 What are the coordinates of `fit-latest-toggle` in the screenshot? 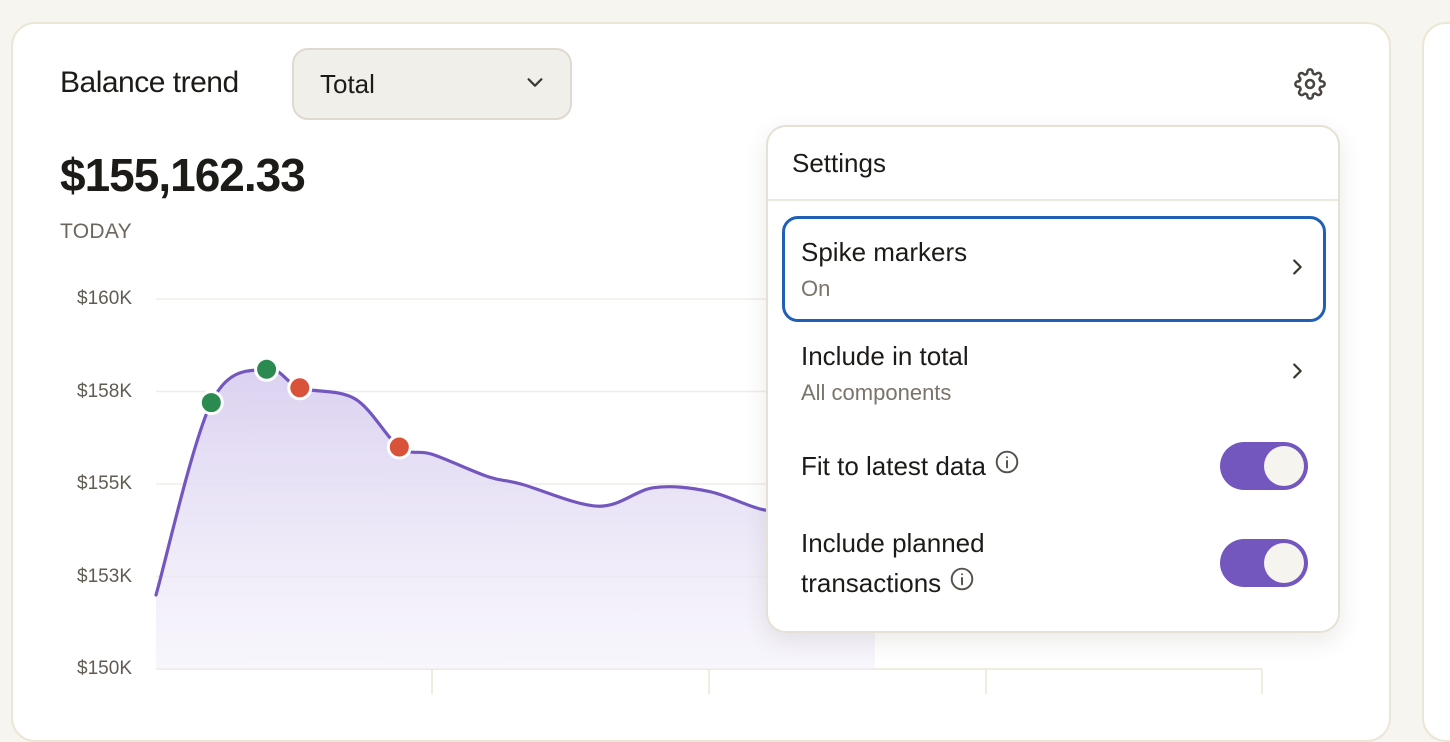 It's located at (1264, 466).